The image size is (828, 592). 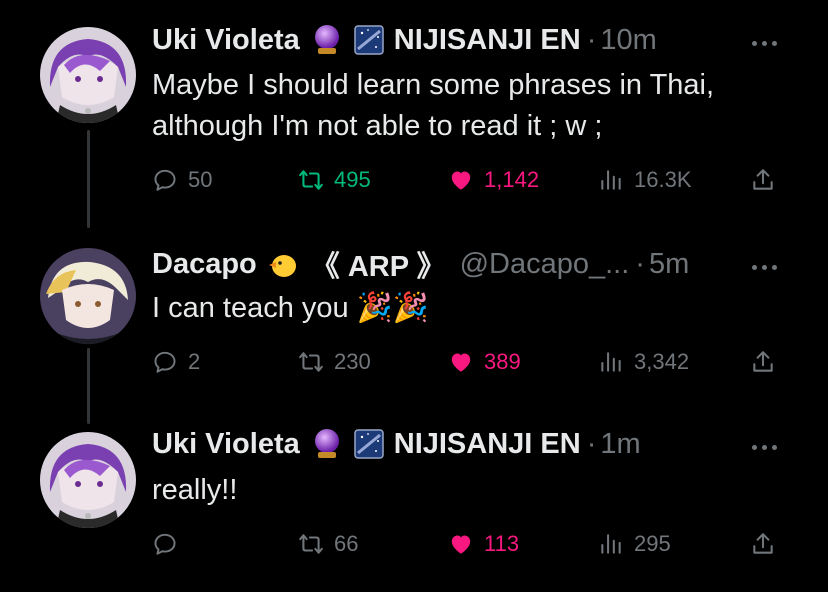 I want to click on tweet-text: really!!, so click(x=195, y=490).